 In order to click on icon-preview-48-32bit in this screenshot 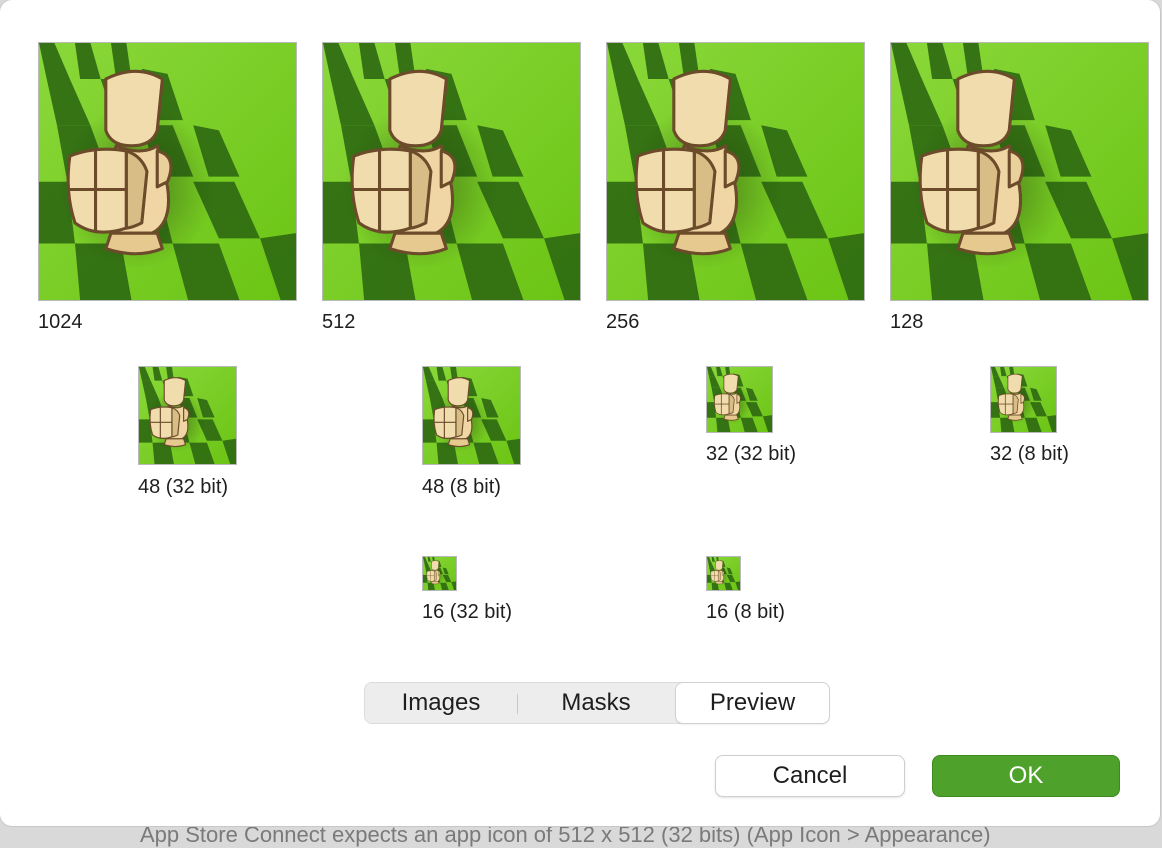, I will do `click(187, 415)`.